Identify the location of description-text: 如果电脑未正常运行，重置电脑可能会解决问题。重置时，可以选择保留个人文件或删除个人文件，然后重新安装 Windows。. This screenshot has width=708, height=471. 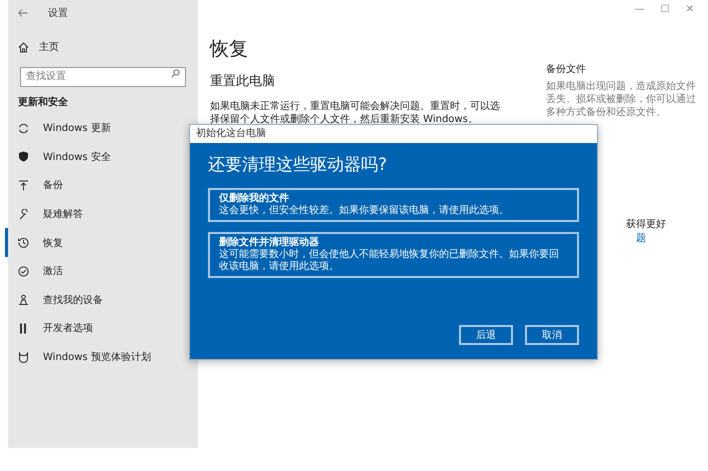
(355, 113).